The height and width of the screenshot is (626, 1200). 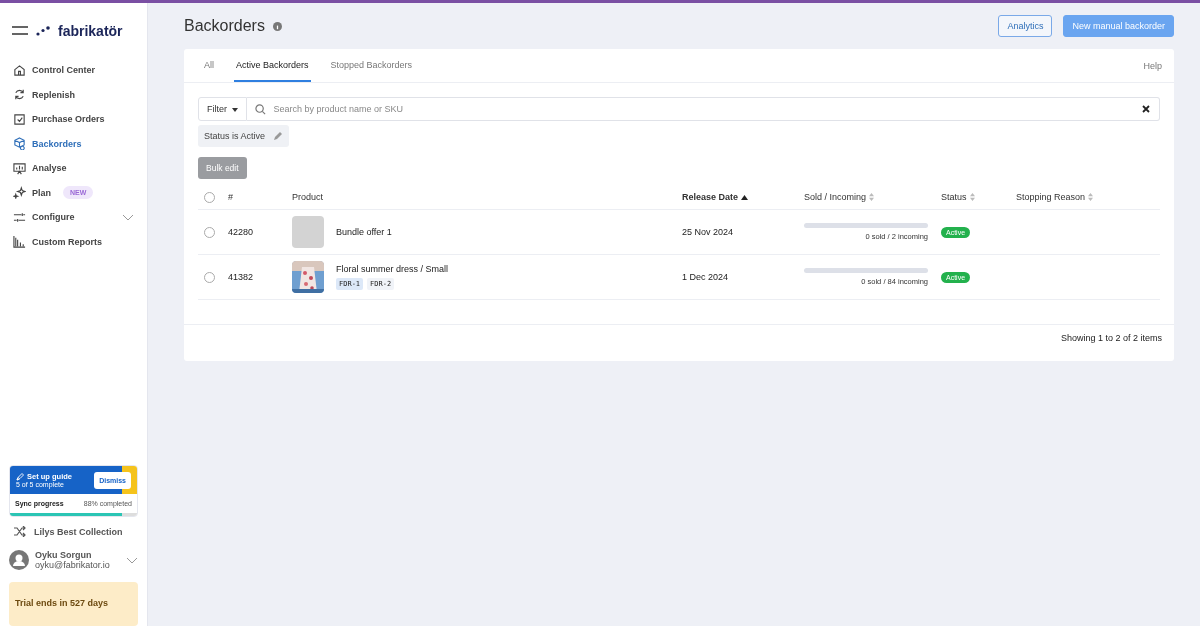 I want to click on column-header: Status, so click(x=978, y=197).